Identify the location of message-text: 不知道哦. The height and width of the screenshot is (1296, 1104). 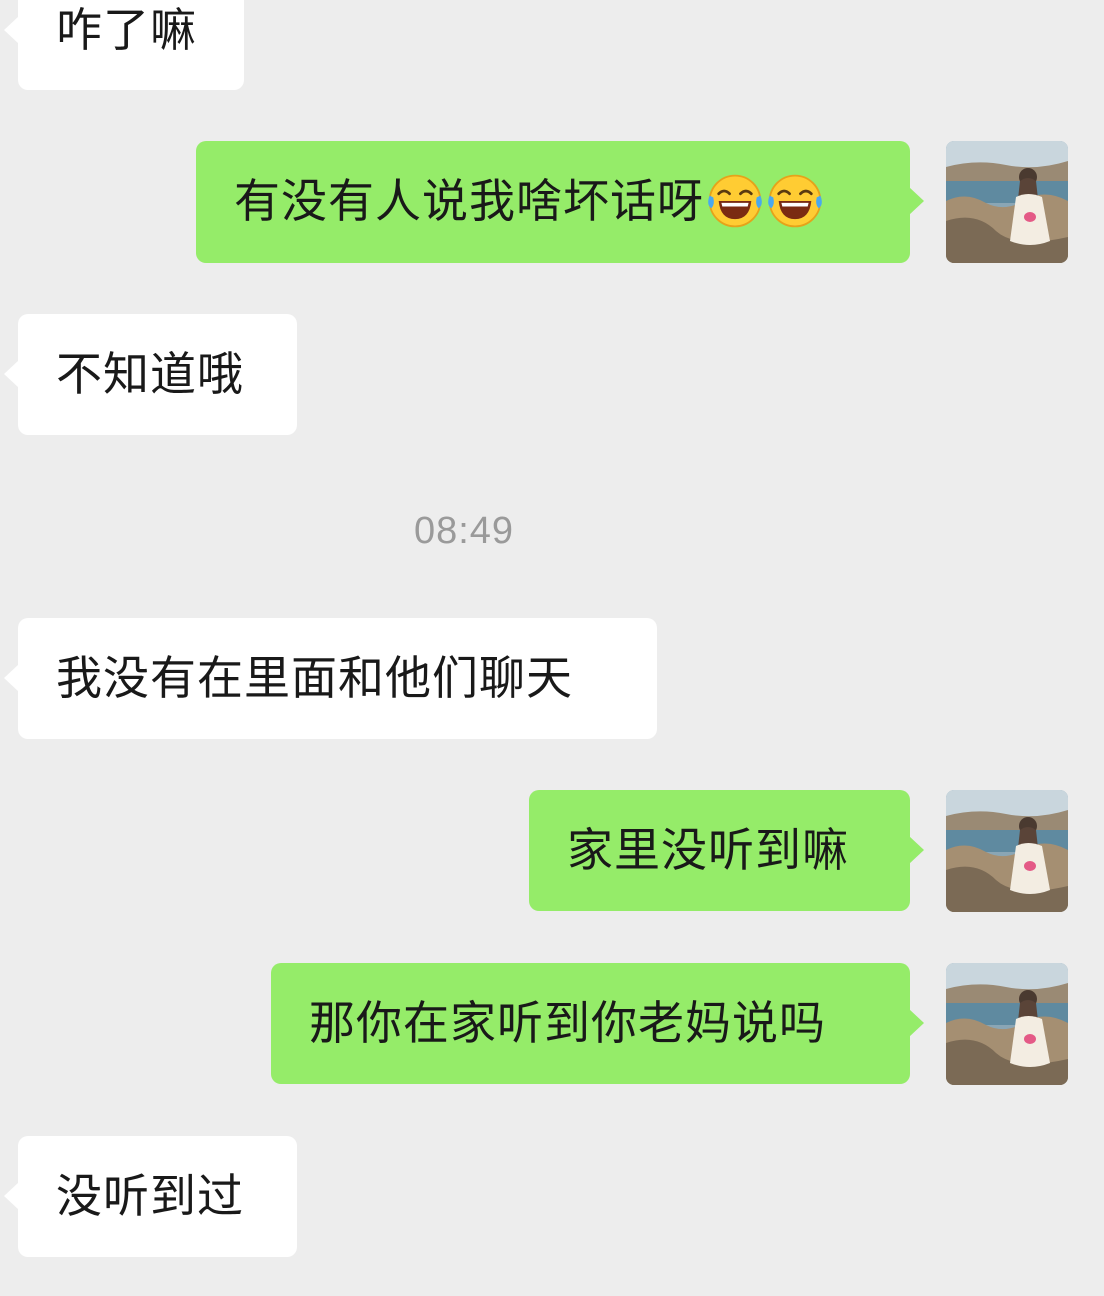
(150, 374).